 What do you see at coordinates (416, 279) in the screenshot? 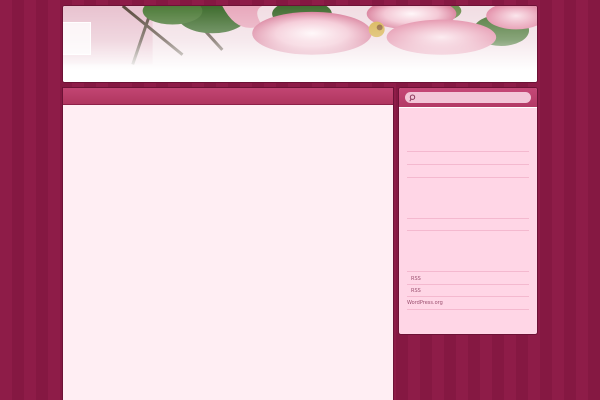
I see `sidebar-link-entries-rss: RSS` at bounding box center [416, 279].